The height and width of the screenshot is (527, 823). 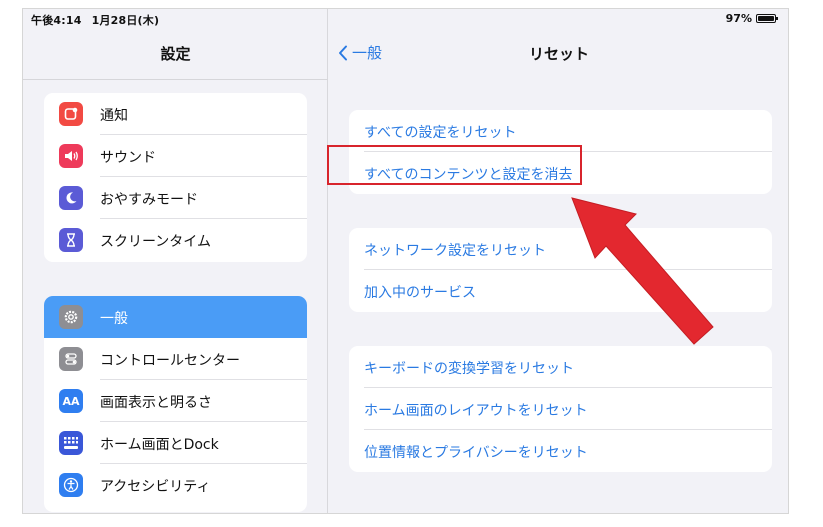 I want to click on annotation-arrow-icon, so click(x=642, y=271).